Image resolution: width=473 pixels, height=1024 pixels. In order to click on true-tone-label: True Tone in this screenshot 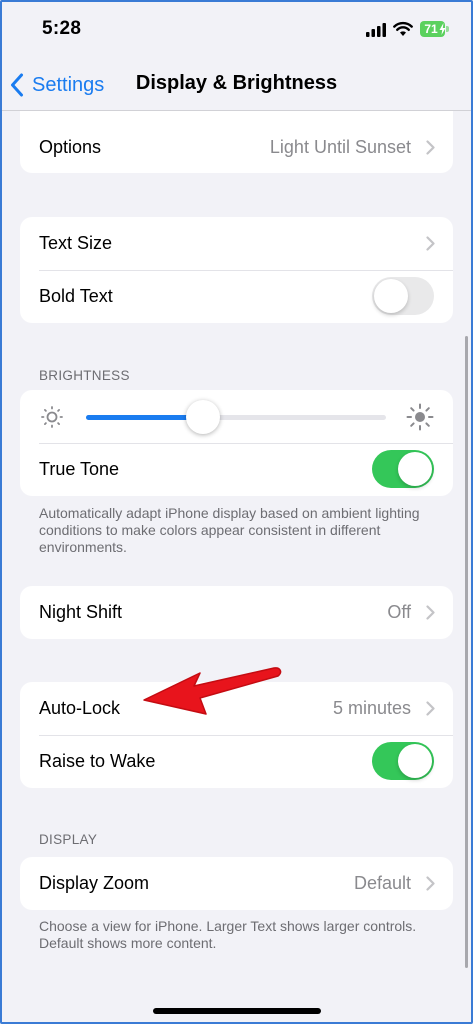, I will do `click(79, 469)`.